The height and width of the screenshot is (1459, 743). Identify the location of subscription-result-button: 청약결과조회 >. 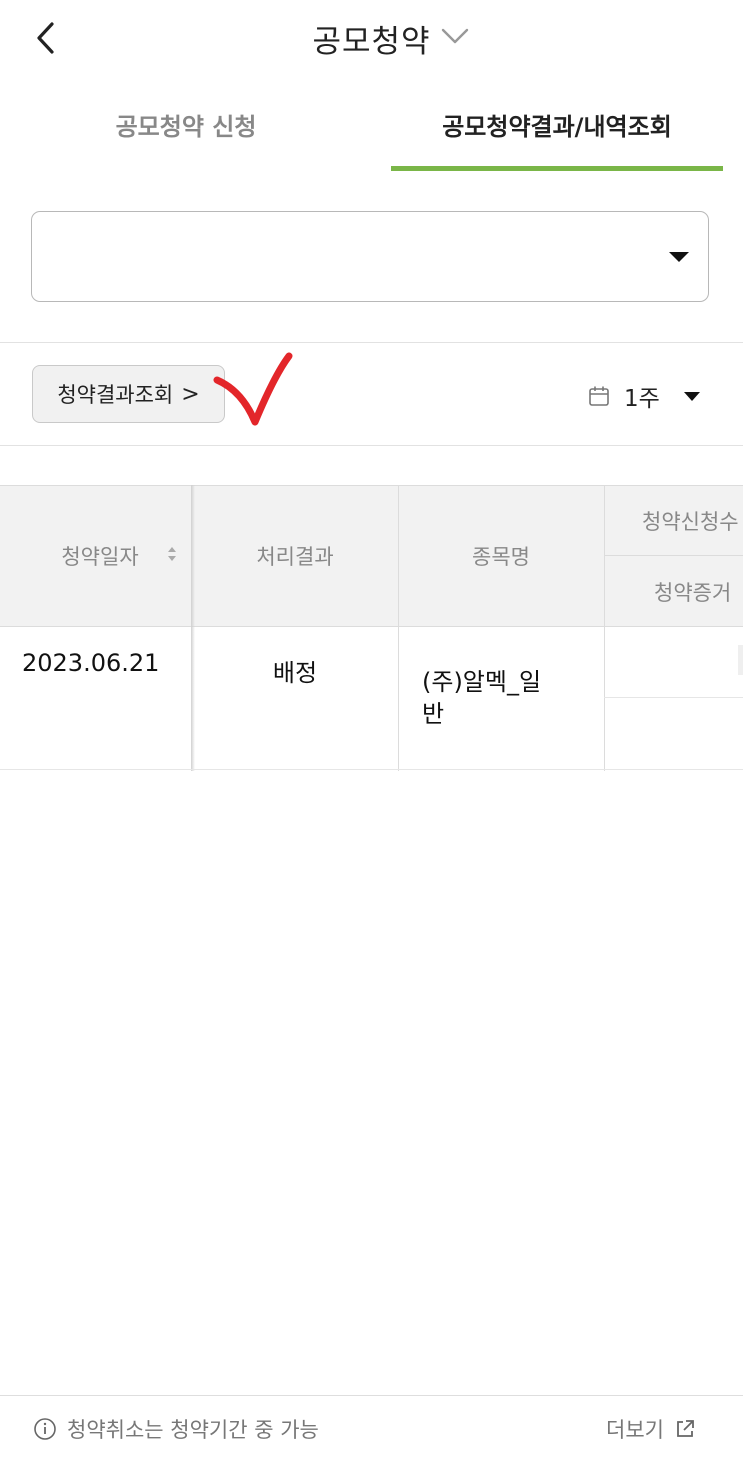
(128, 394).